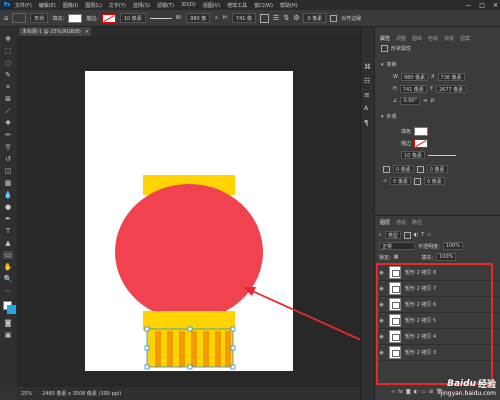  I want to click on path-ops-icon, so click(265, 18).